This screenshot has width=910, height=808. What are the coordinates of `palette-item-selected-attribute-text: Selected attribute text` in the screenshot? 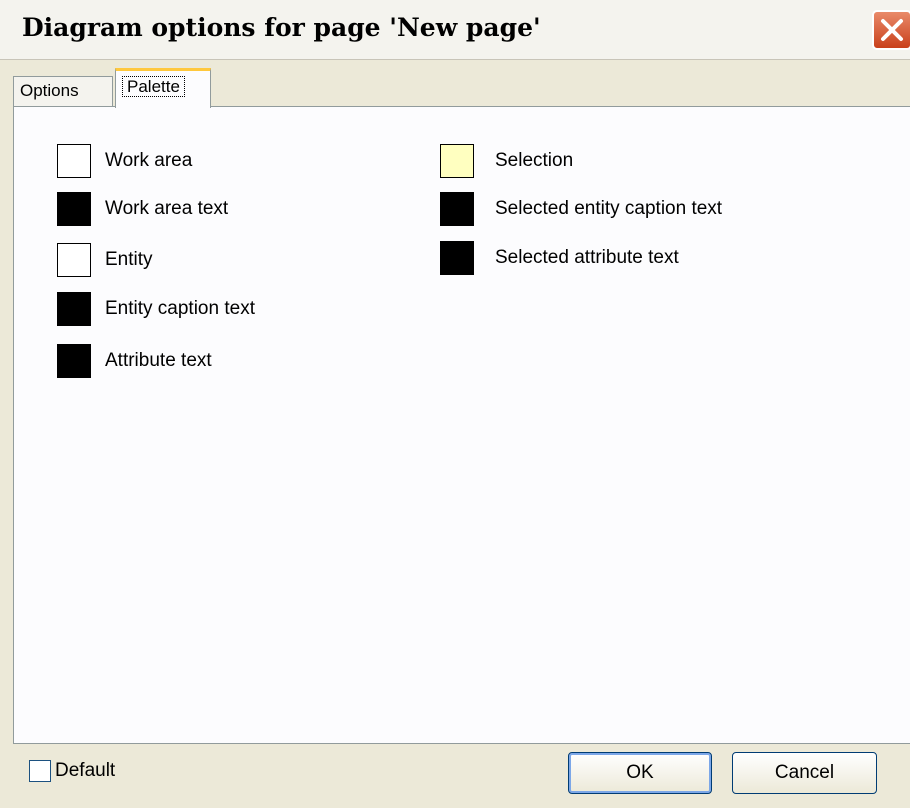 It's located at (559, 258).